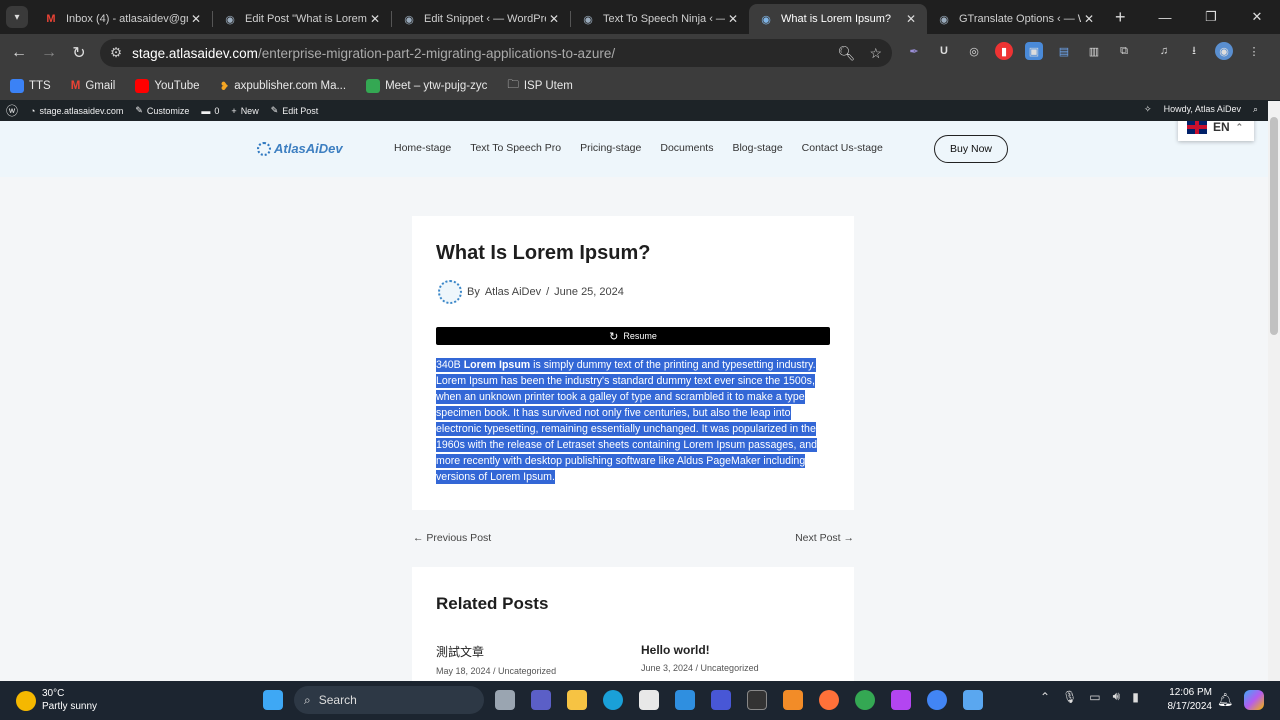 The width and height of the screenshot is (1280, 720). Describe the element at coordinates (937, 700) in the screenshot. I see `chrome-active-icon` at that location.